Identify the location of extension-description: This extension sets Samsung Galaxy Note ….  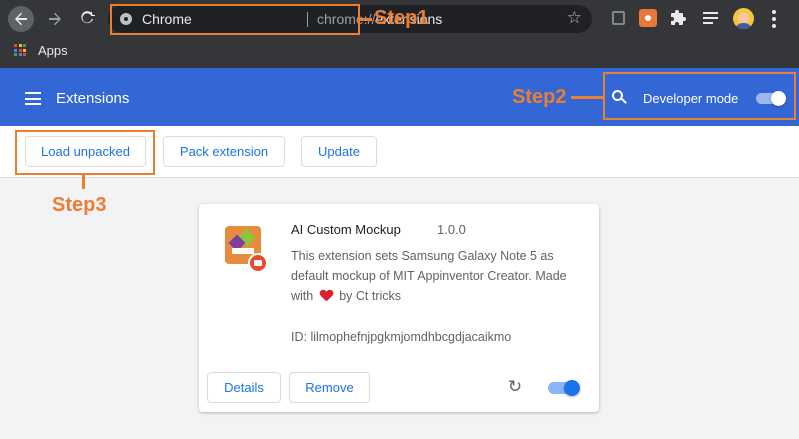
(438, 276).